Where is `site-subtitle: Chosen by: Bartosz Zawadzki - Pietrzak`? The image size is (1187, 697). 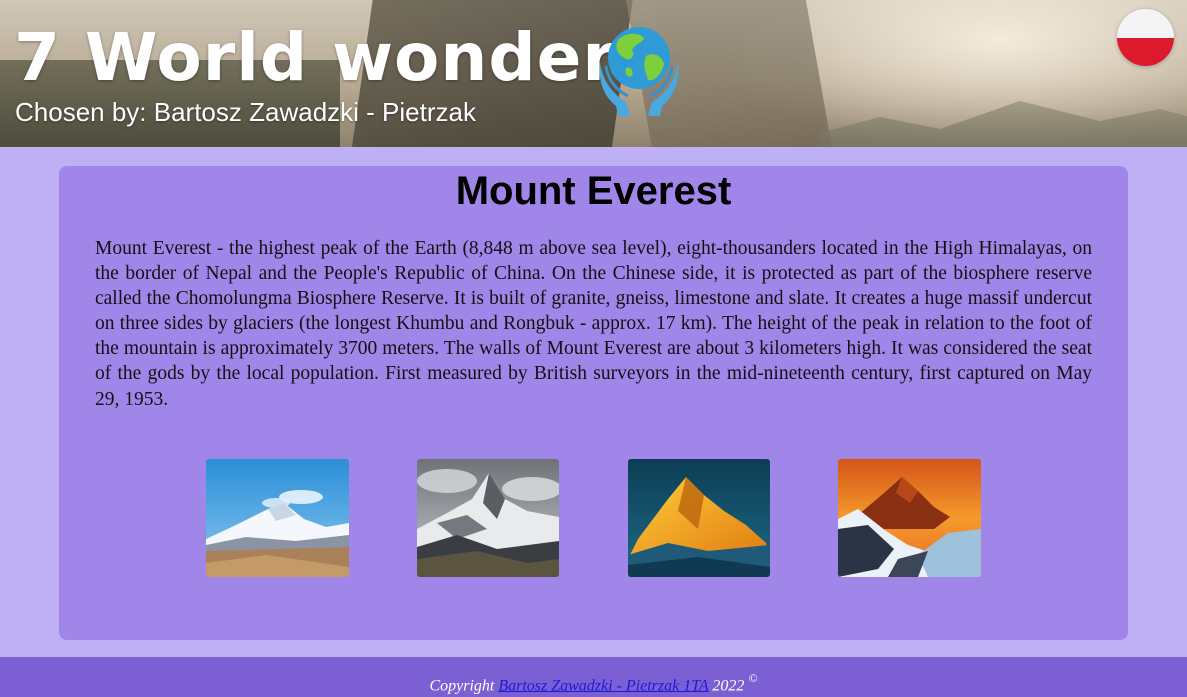 site-subtitle: Chosen by: Bartosz Zawadzki - Pietrzak is located at coordinates (245, 112).